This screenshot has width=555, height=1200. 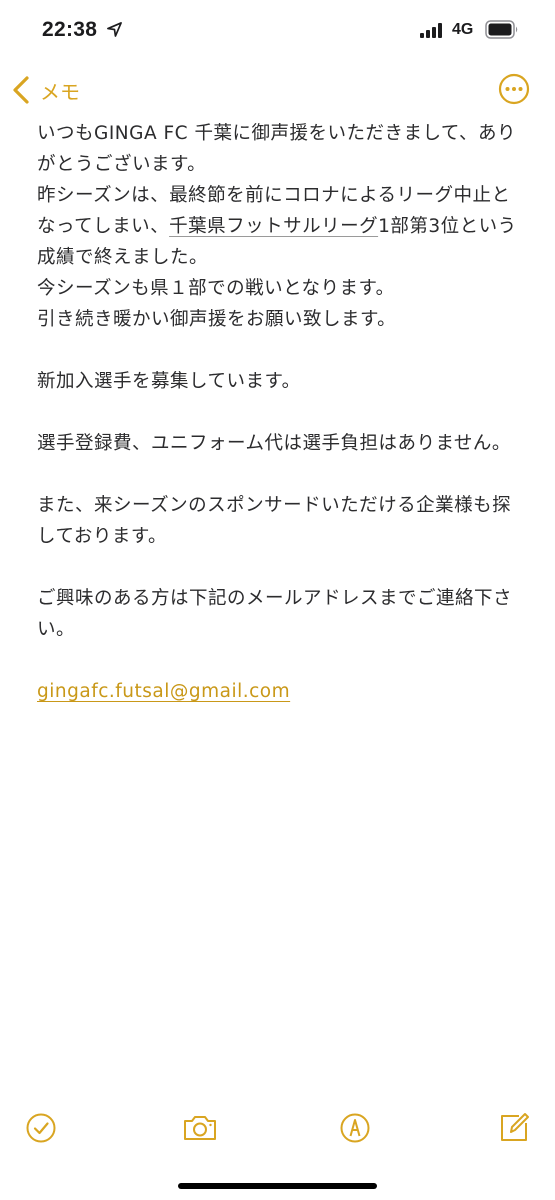 I want to click on compose-button, so click(x=514, y=1128).